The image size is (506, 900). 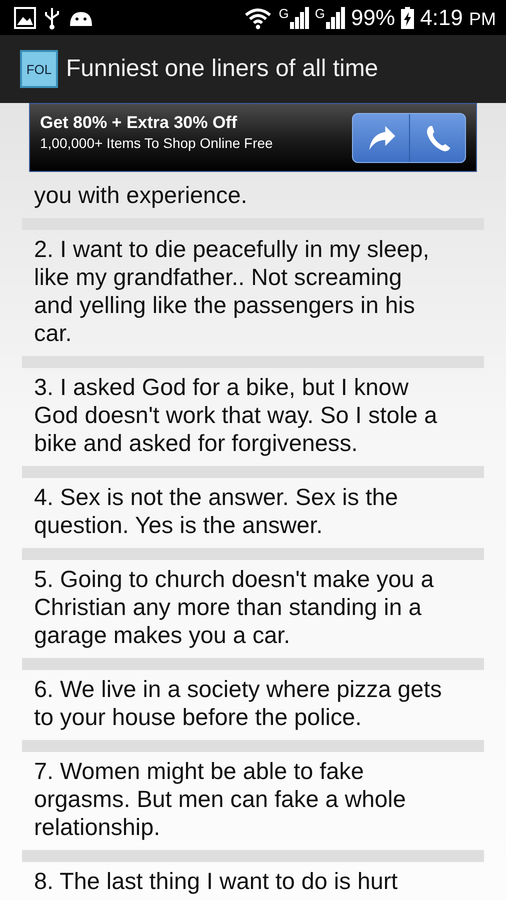 What do you see at coordinates (407, 17) in the screenshot?
I see `battery-charging-icon` at bounding box center [407, 17].